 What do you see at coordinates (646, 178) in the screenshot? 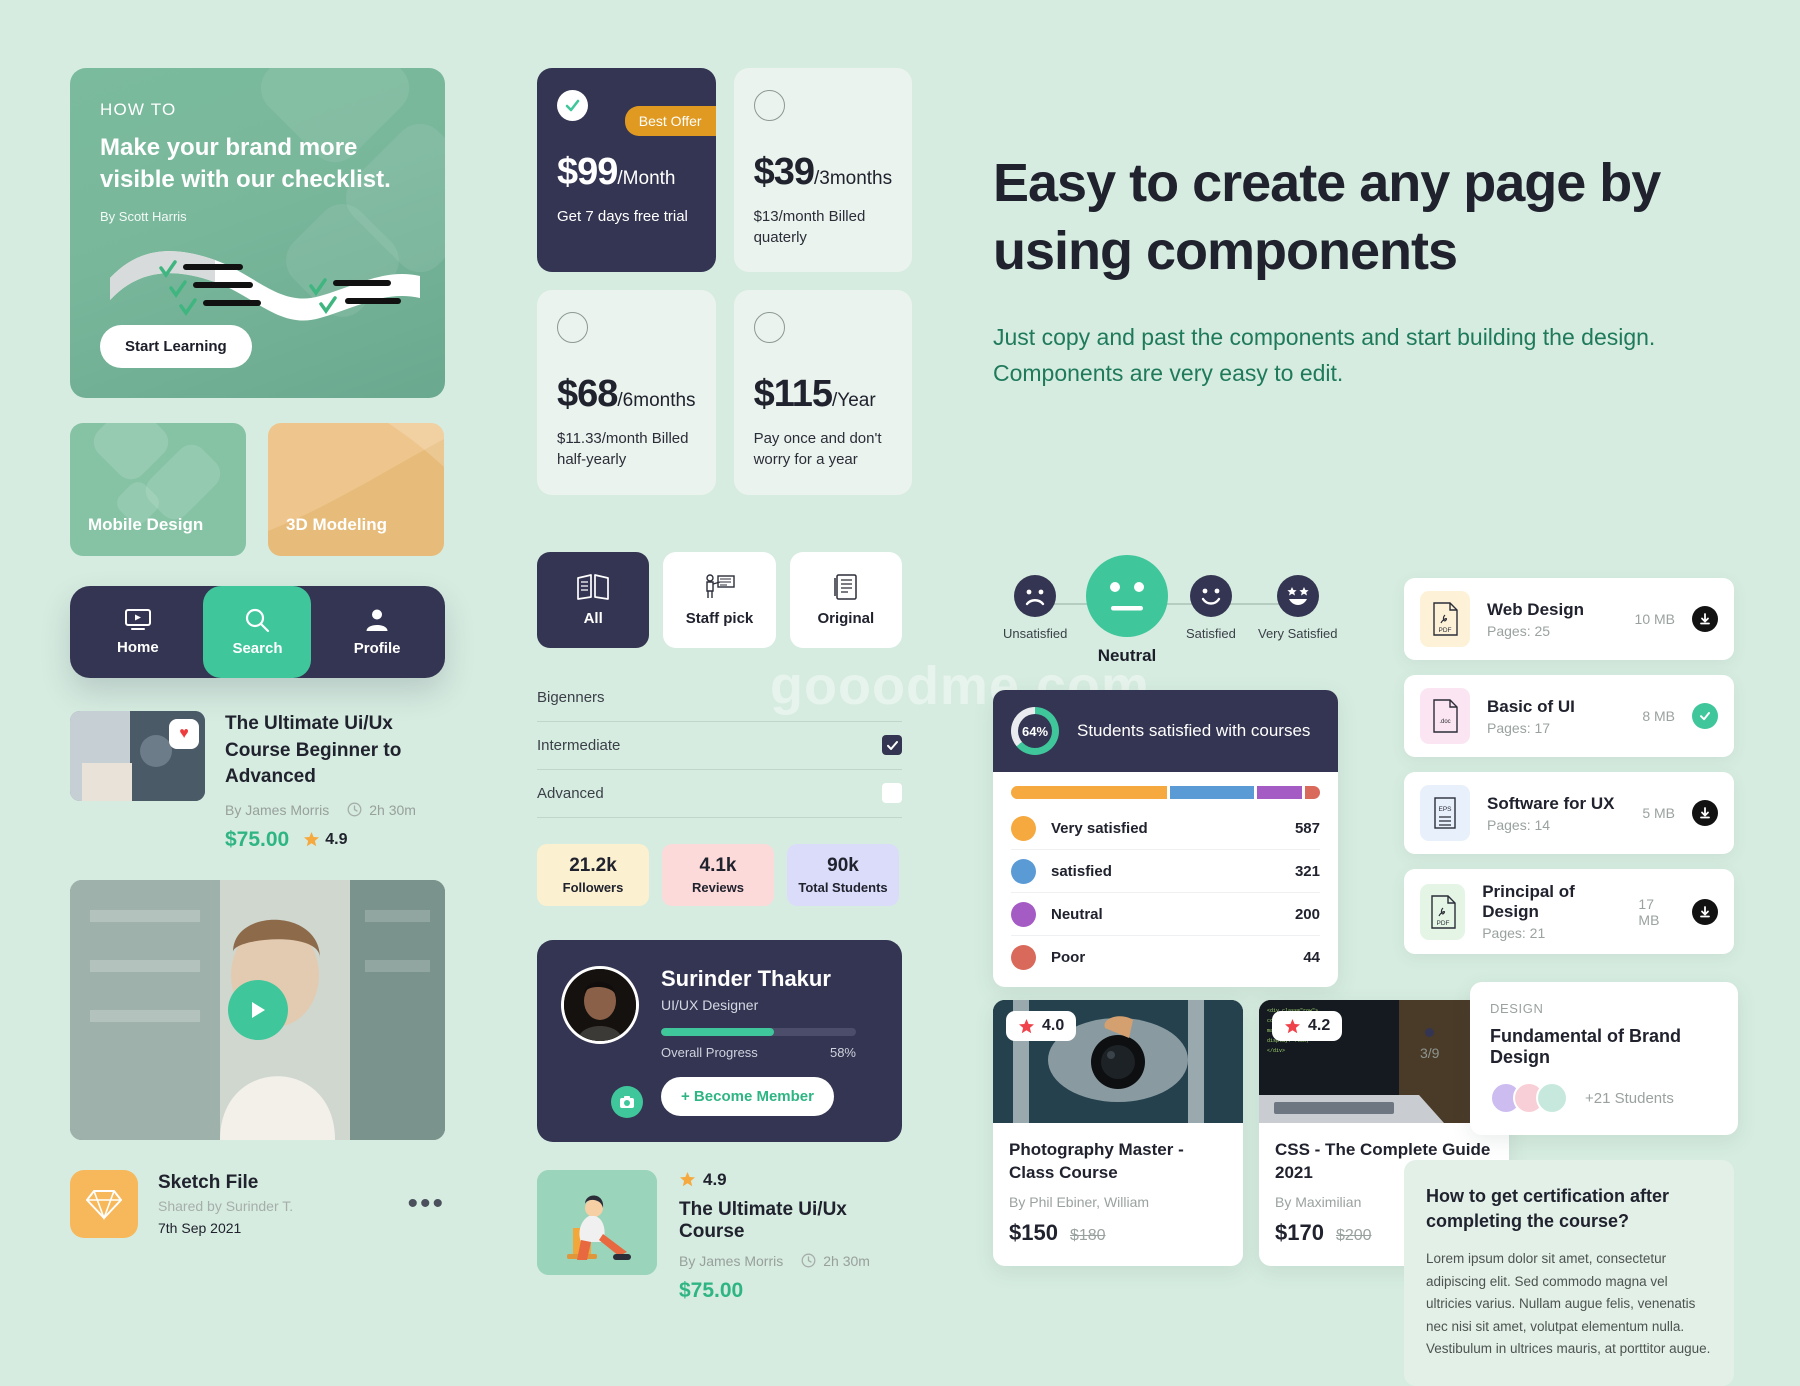
I see `price-unit: /Month` at bounding box center [646, 178].